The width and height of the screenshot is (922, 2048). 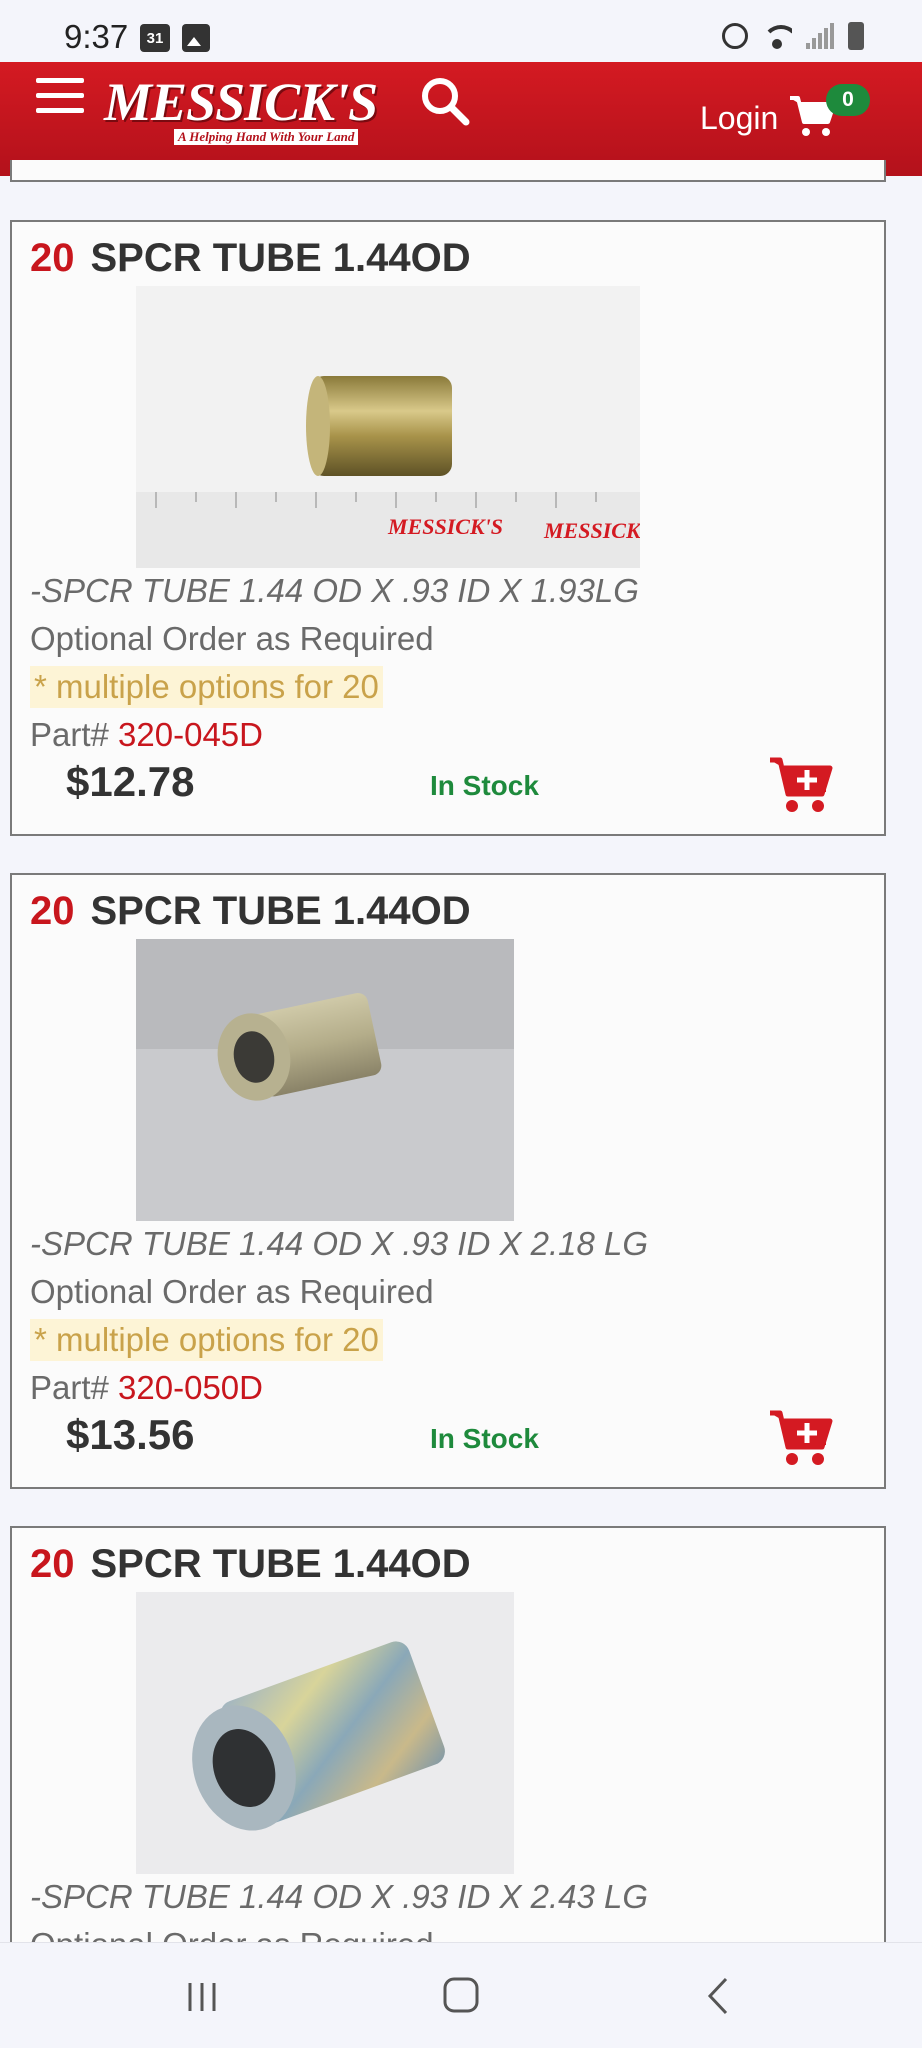 I want to click on back-icon, so click(x=720, y=1996).